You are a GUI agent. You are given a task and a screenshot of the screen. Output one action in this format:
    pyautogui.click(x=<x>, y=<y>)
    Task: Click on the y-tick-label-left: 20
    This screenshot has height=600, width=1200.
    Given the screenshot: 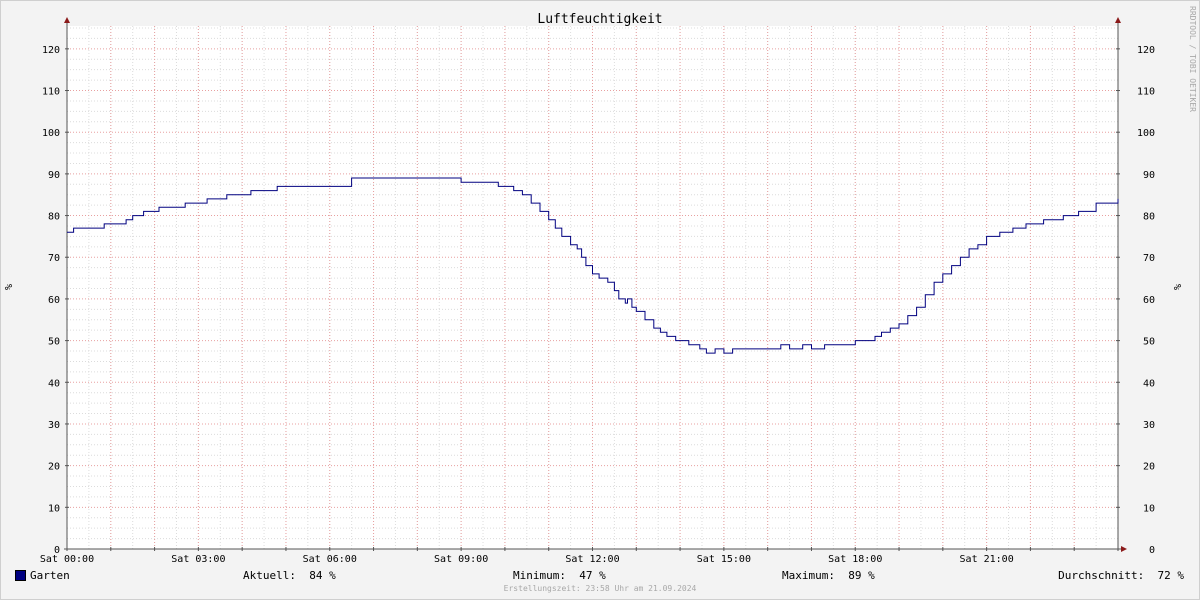 What is the action you would take?
    pyautogui.click(x=54, y=467)
    